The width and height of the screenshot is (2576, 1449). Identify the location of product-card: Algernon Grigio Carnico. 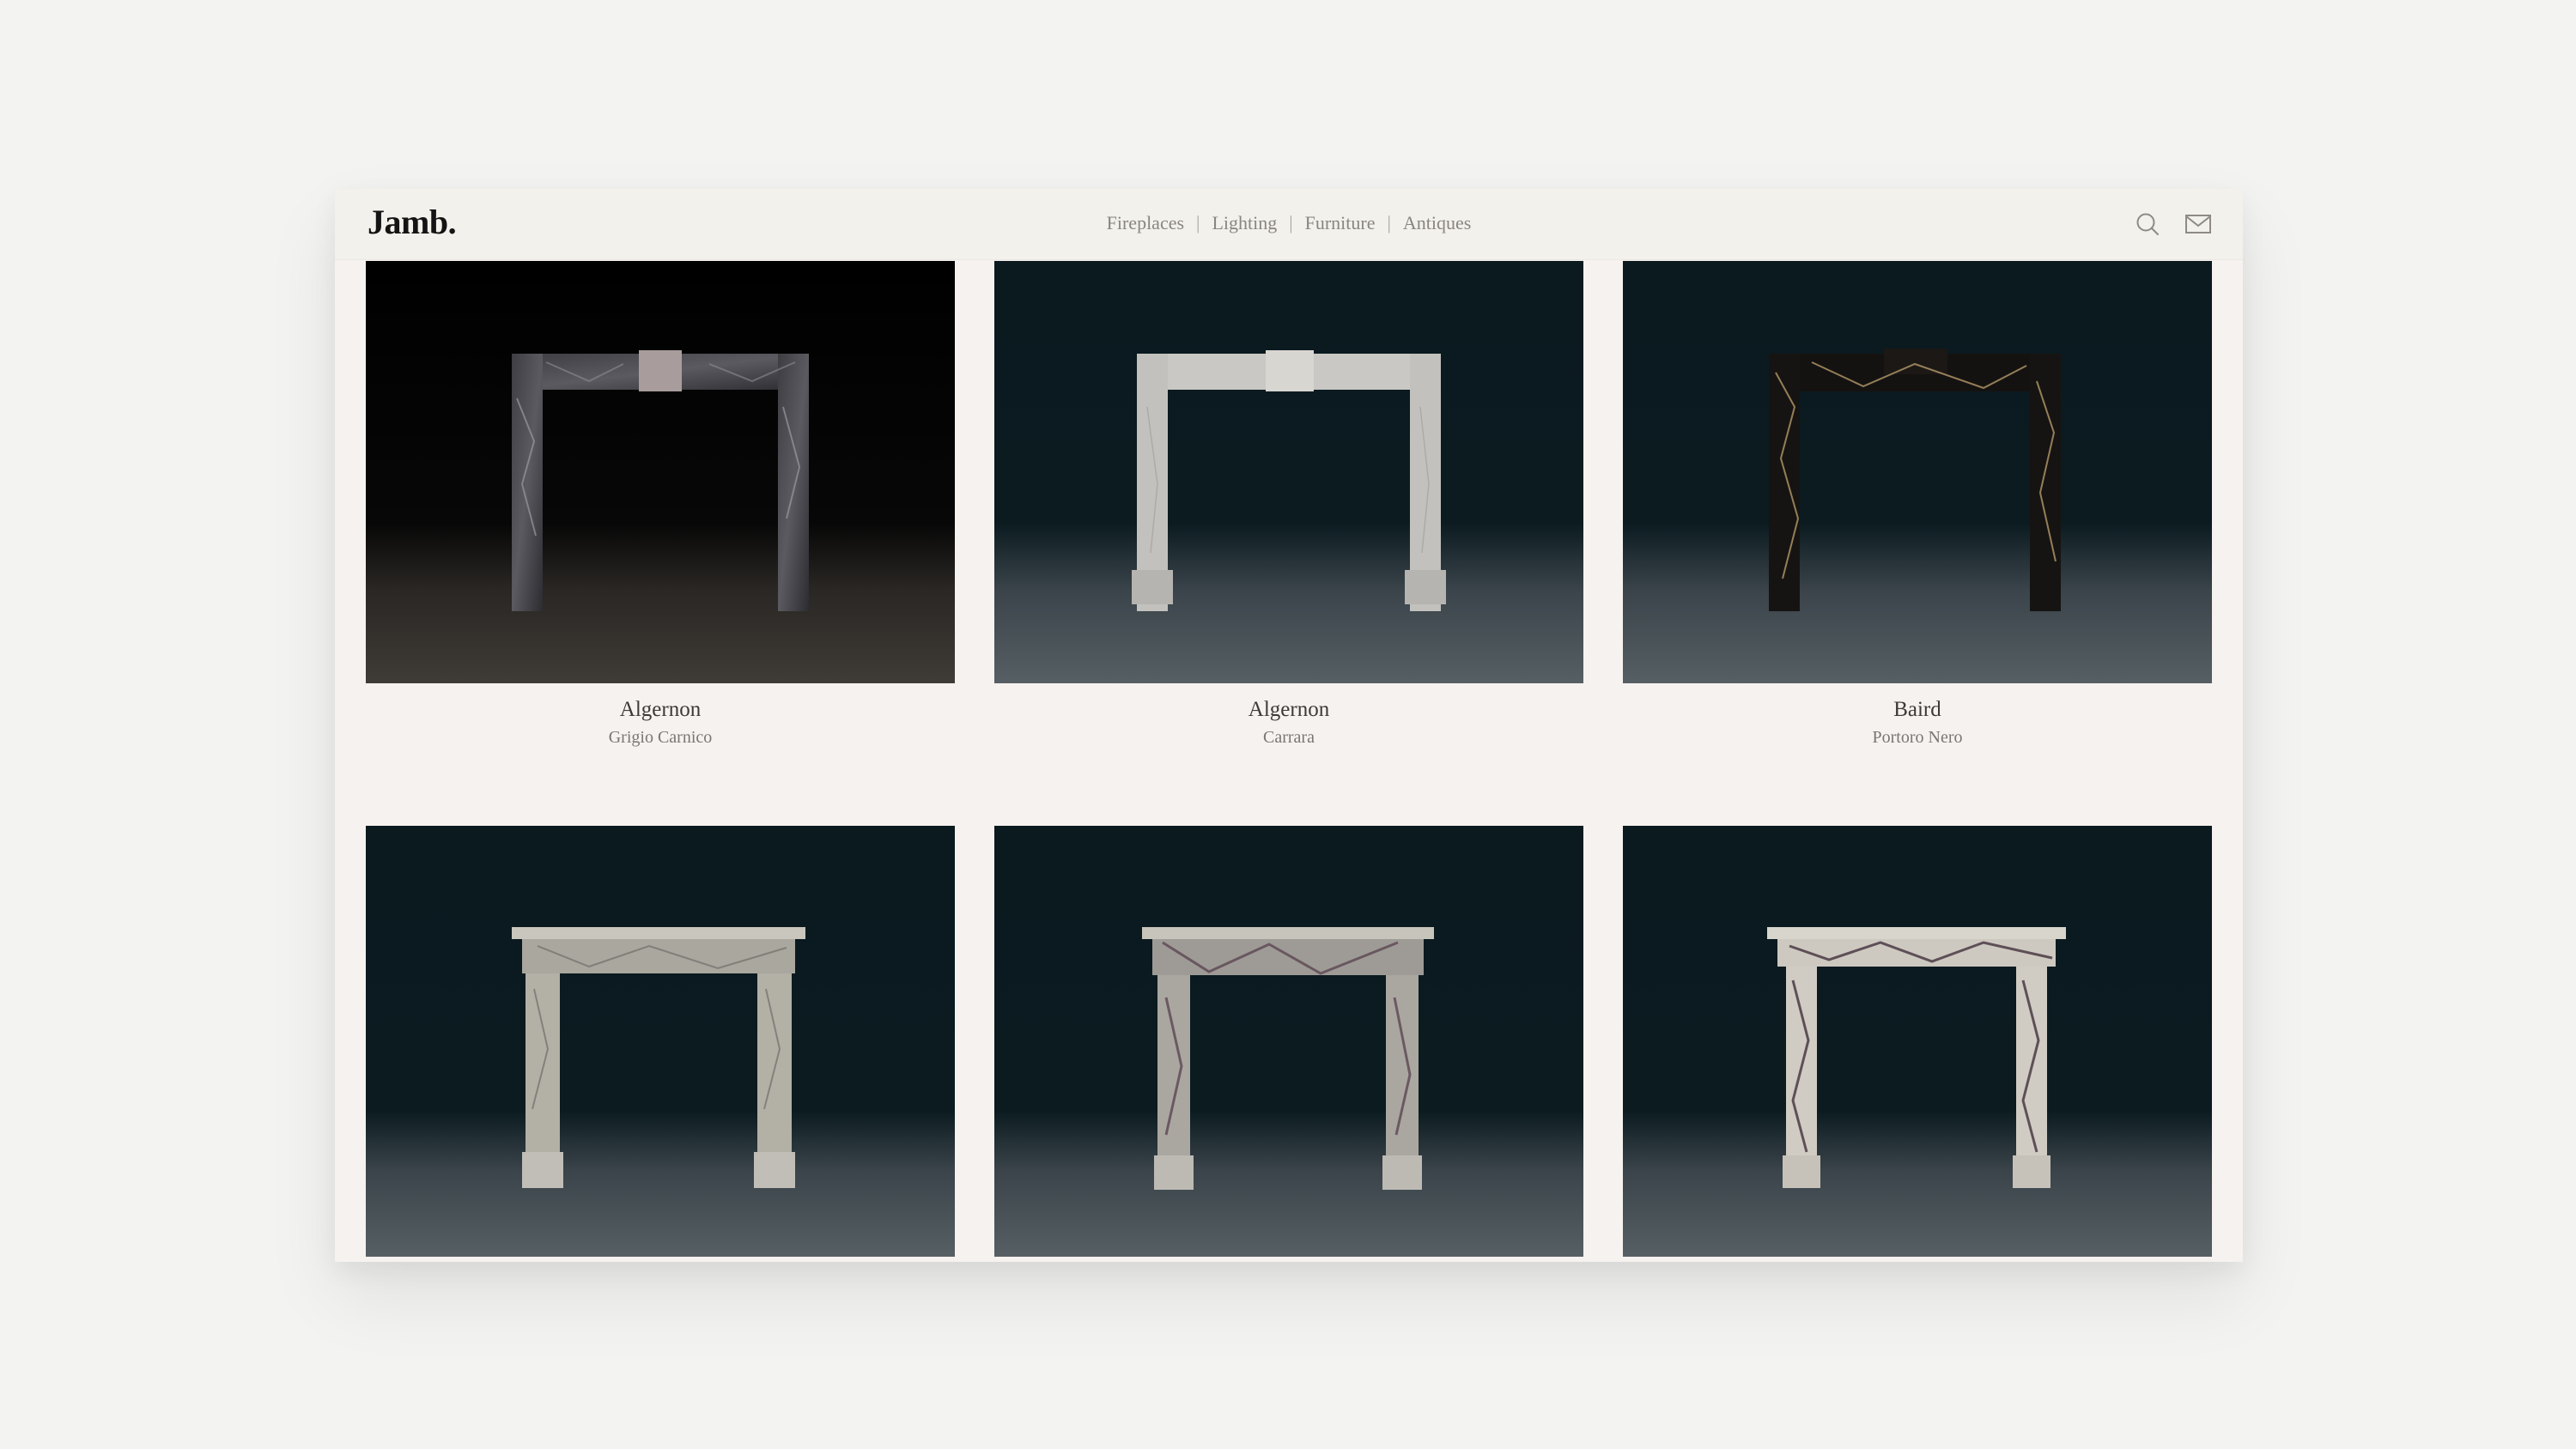
(660, 506).